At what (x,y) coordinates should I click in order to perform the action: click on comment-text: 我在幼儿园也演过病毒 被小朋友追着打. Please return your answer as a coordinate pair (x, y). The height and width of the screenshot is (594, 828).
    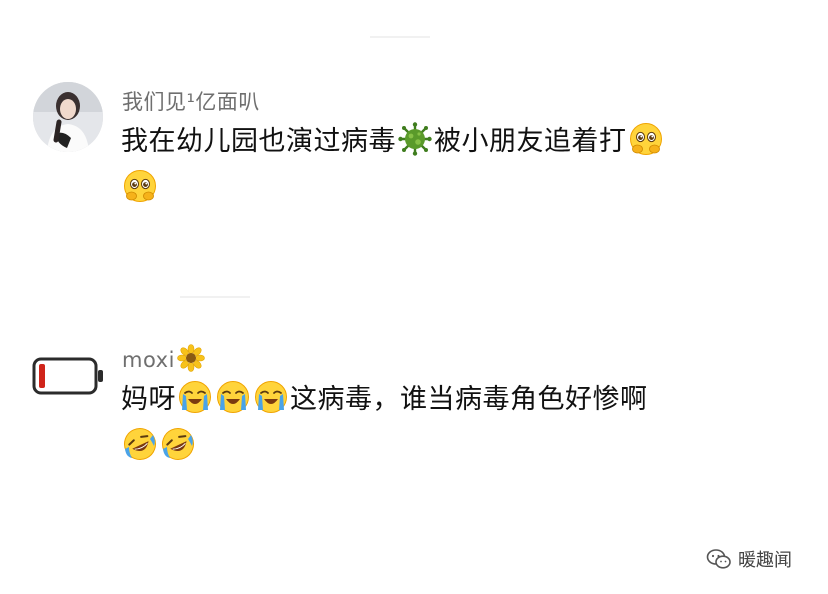
    Looking at the image, I should click on (421, 165).